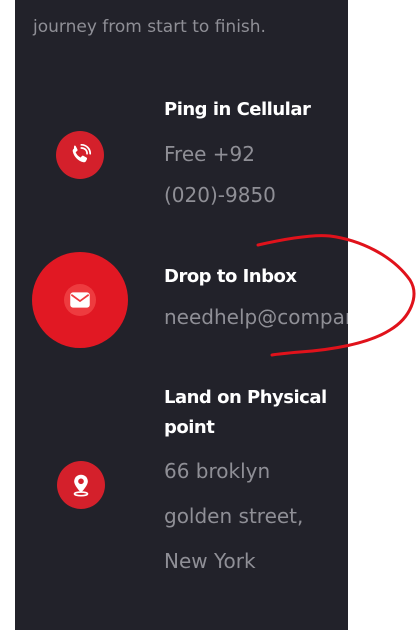 This screenshot has width=420, height=630. I want to click on phone-title: Ping in Cellular, so click(237, 109).